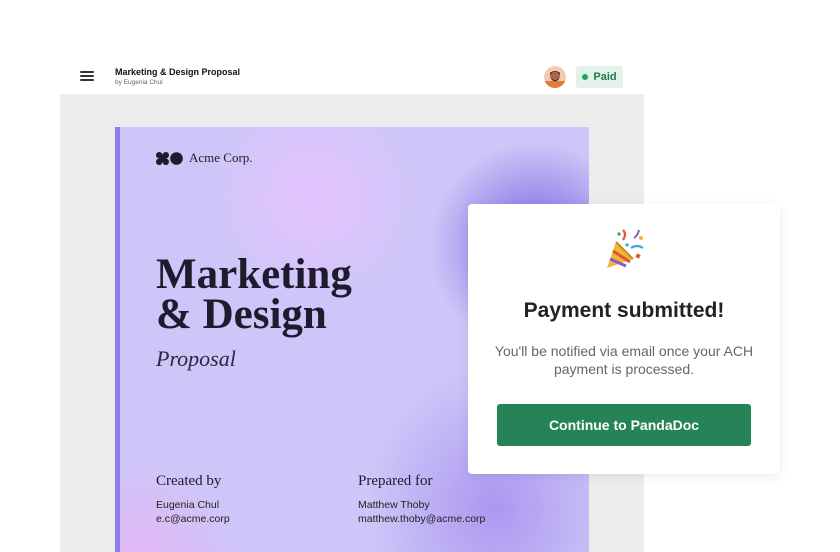 This screenshot has height=552, width=840. What do you see at coordinates (395, 481) in the screenshot?
I see `prepared-for-heading: Prepared for` at bounding box center [395, 481].